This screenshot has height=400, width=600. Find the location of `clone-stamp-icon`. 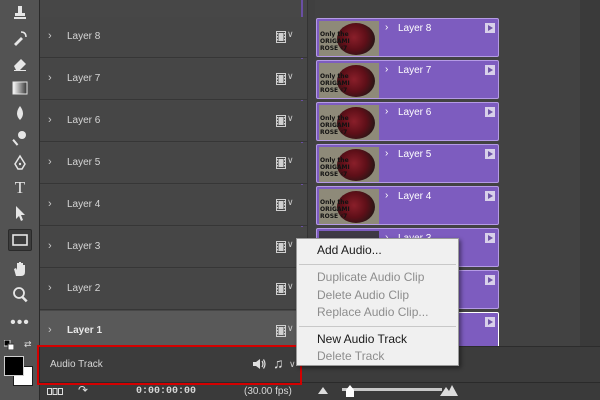

clone-stamp-icon is located at coordinates (20, 13).